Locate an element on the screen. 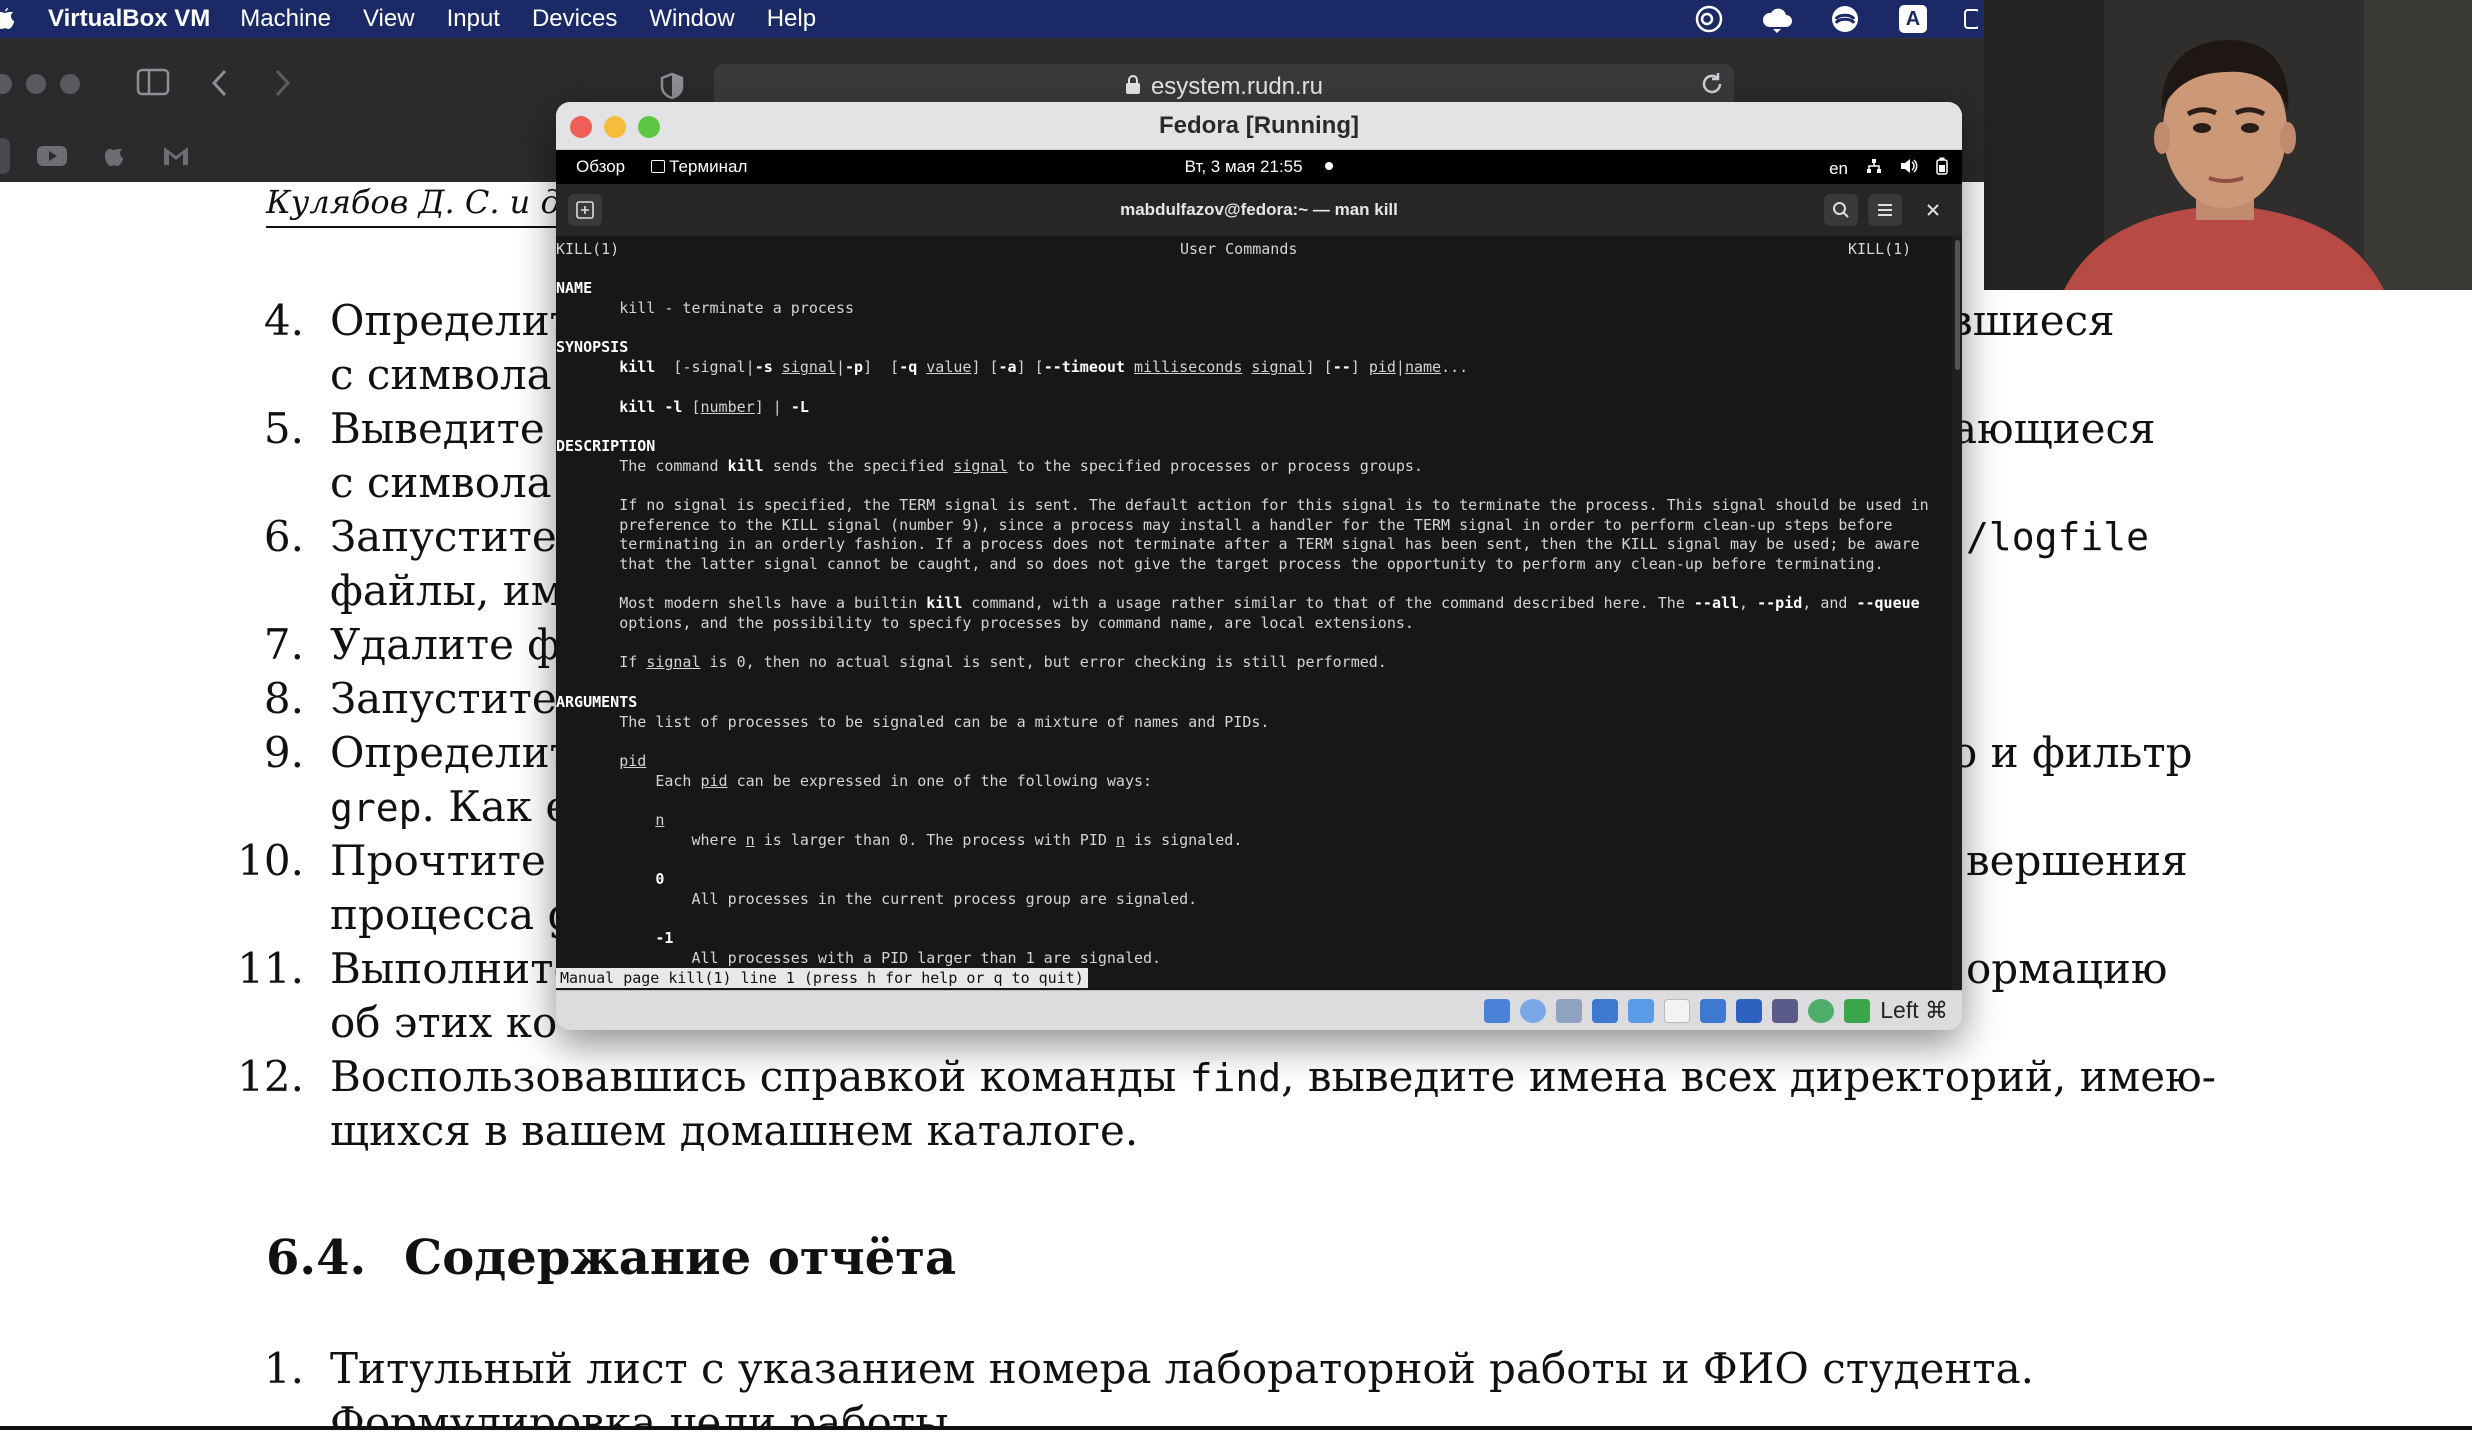 This screenshot has width=2472, height=1432. sidebar-toggle-icon is located at coordinates (153, 85).